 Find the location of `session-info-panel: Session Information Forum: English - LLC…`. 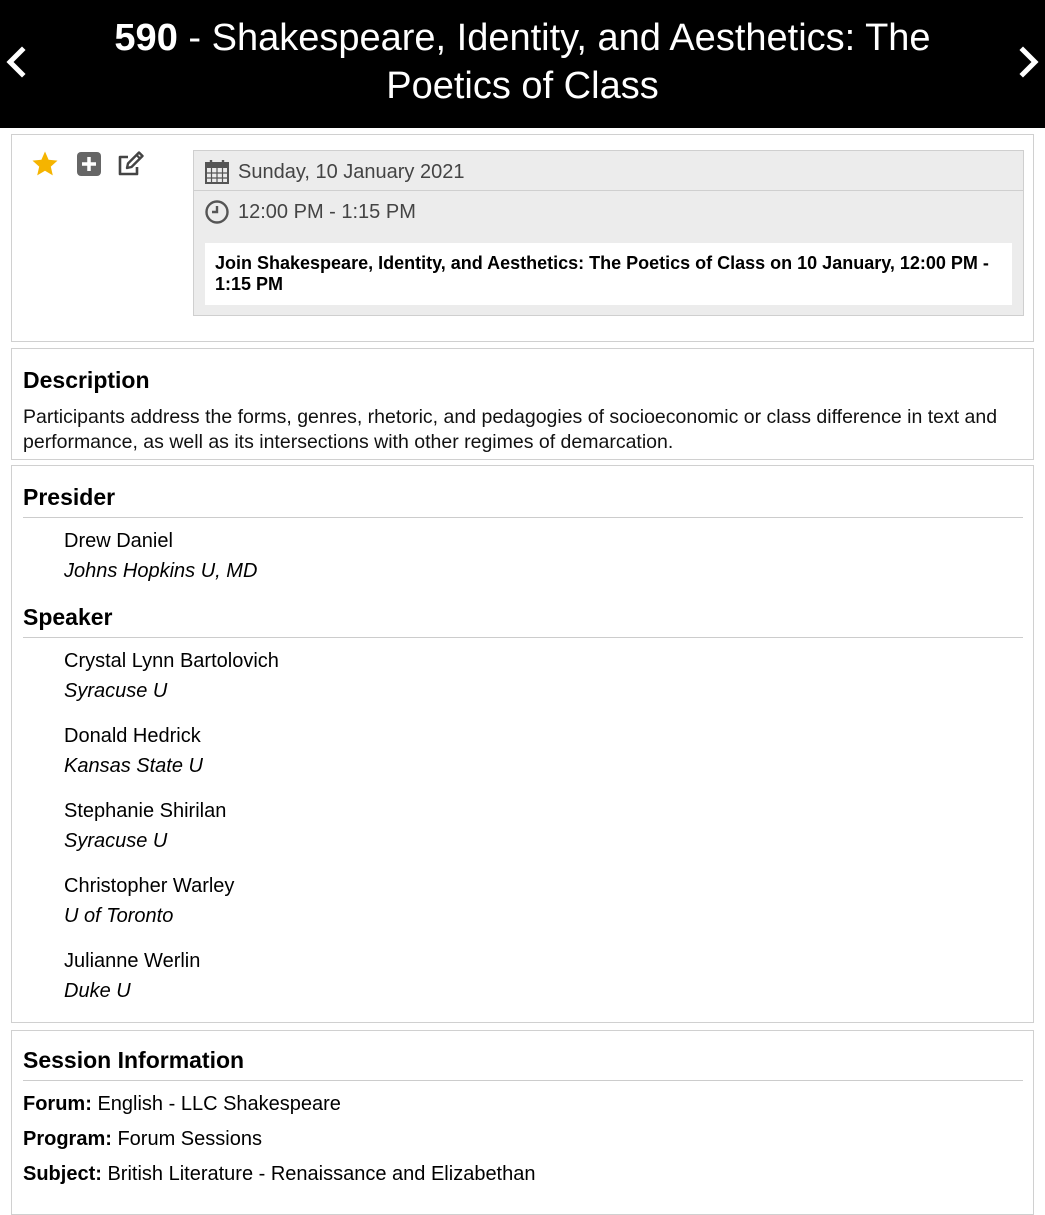

session-info-panel: Session Information Forum: English - LLC… is located at coordinates (522, 1122).